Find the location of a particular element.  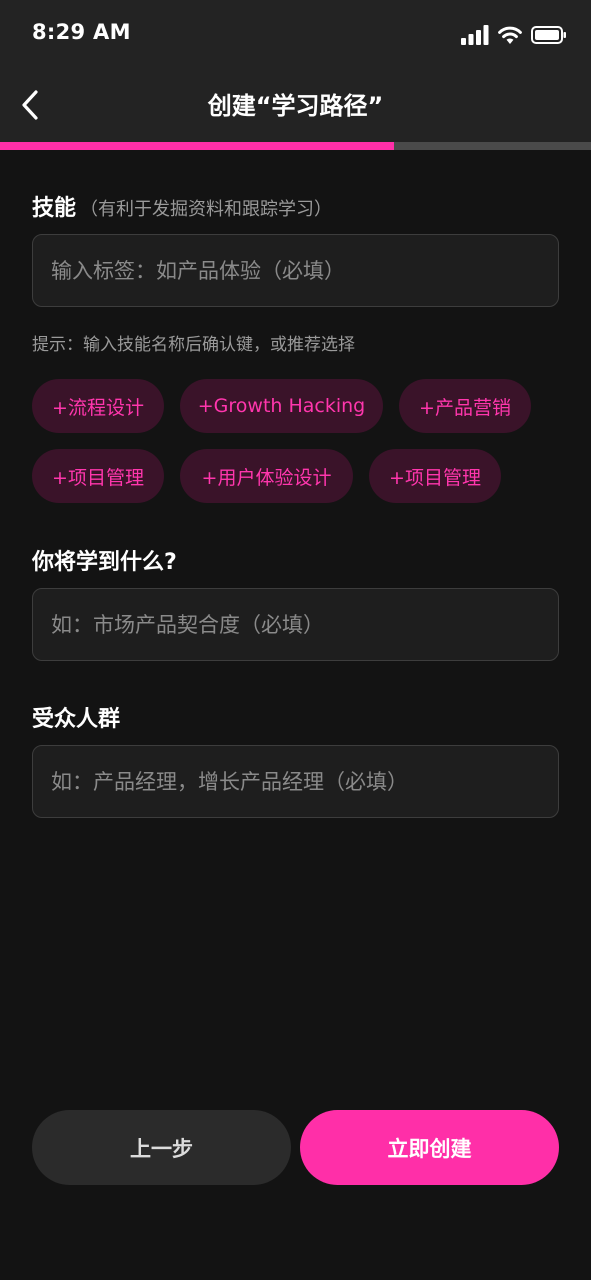

create-now-button: 立即创建 is located at coordinates (429, 1147).